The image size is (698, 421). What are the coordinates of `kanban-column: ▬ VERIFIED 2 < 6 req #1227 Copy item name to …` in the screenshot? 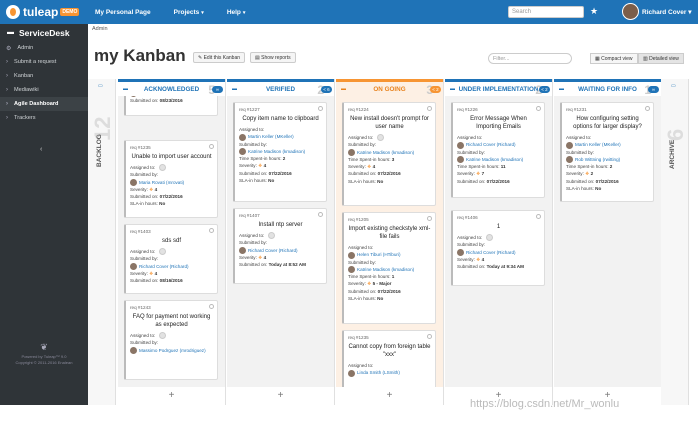 It's located at (281, 242).